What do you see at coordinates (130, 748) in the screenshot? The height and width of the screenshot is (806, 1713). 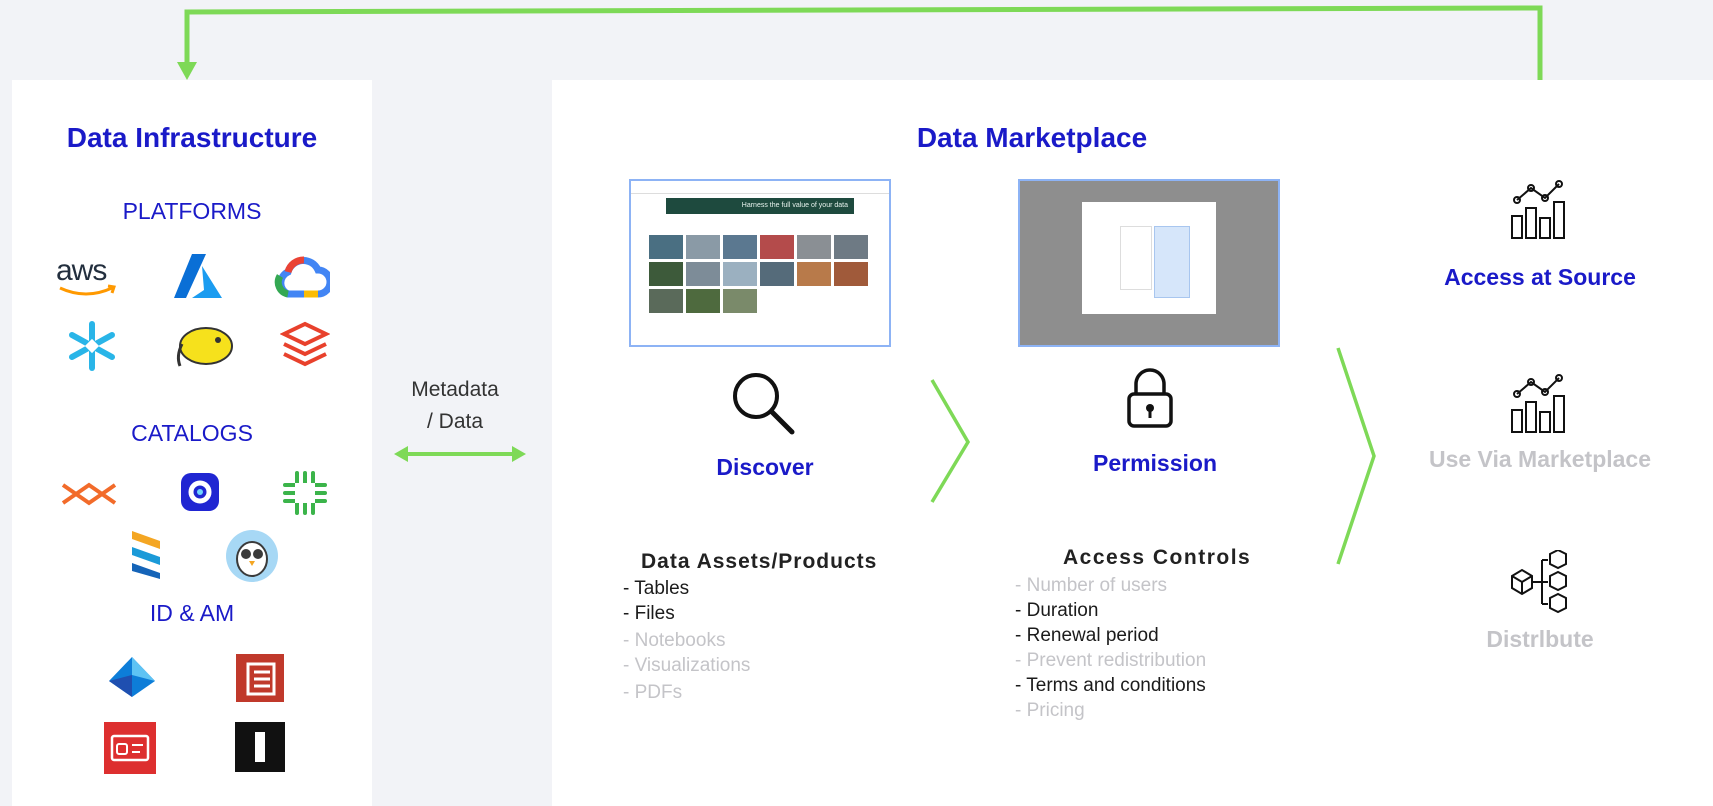 I see `aws-identity-logo` at bounding box center [130, 748].